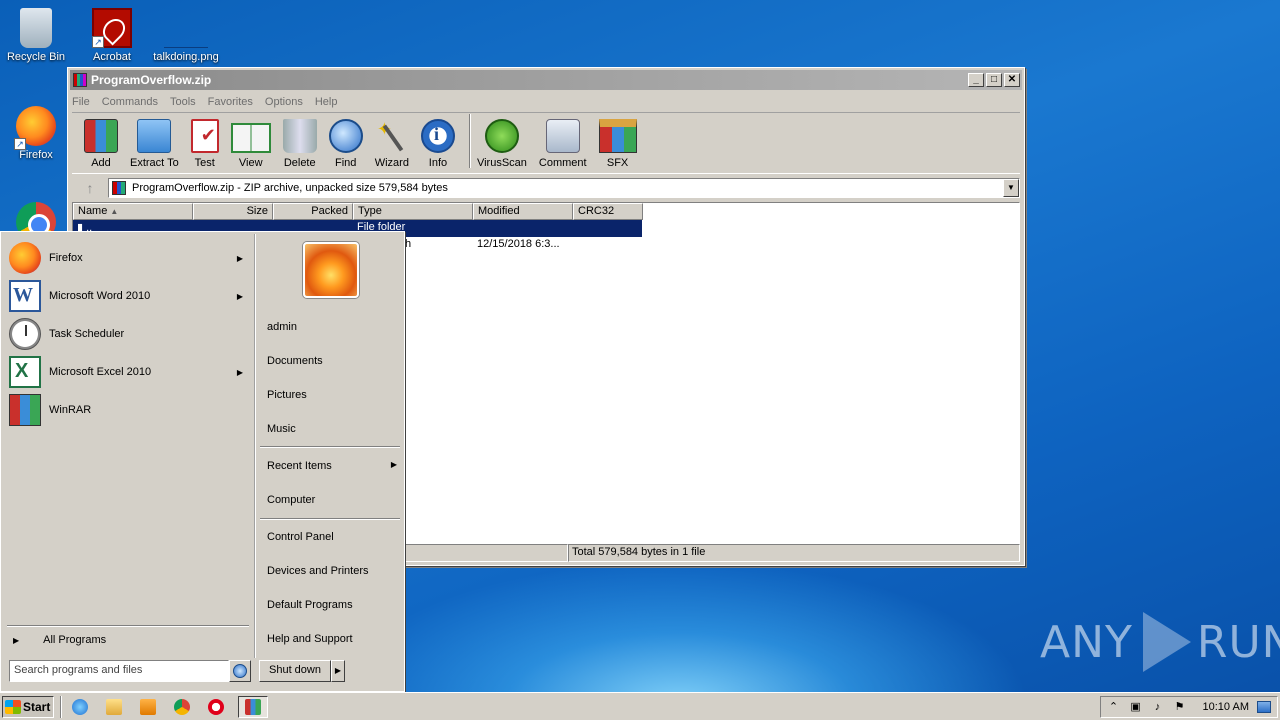  What do you see at coordinates (130, 372) in the screenshot?
I see `start-item-excel: Microsoft Excel 2010 ▶` at bounding box center [130, 372].